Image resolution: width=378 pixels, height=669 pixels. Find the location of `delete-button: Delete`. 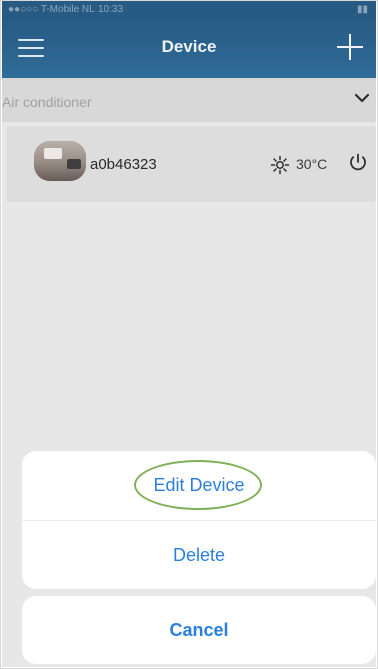

delete-button: Delete is located at coordinates (199, 555).